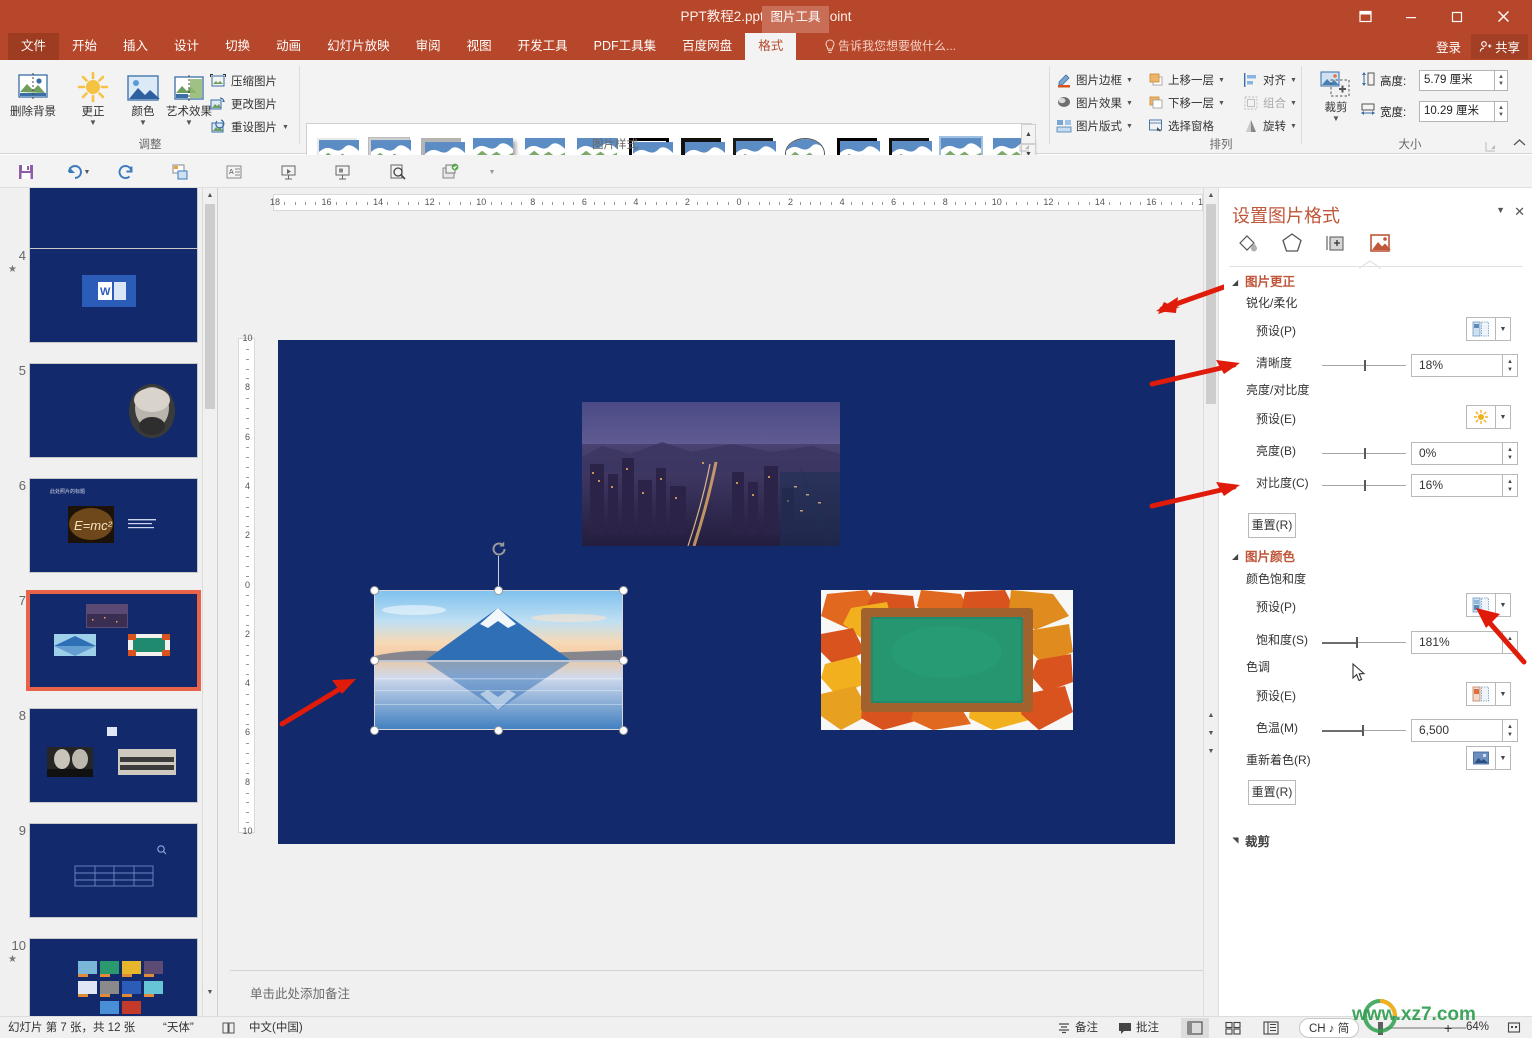  I want to click on menu-item-file: 文件, so click(34, 46).